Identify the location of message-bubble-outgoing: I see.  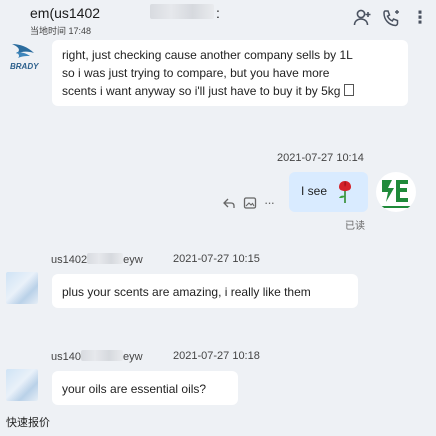
(328, 192).